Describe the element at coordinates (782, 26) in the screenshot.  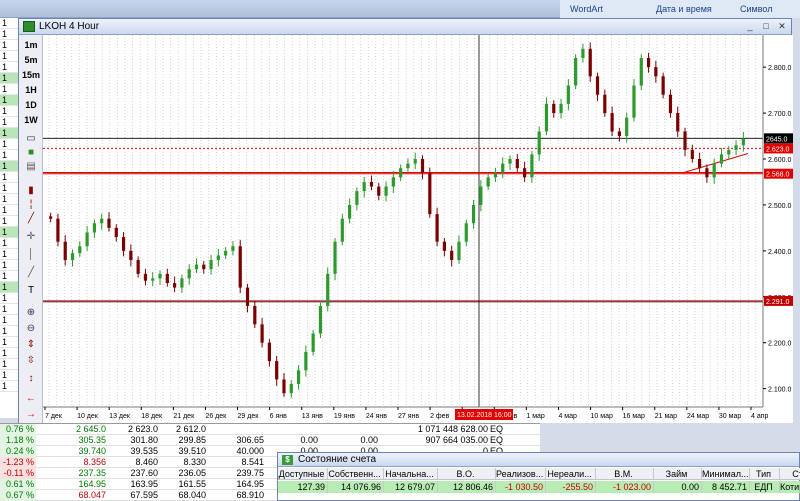
I see `close-button: ✕` at that location.